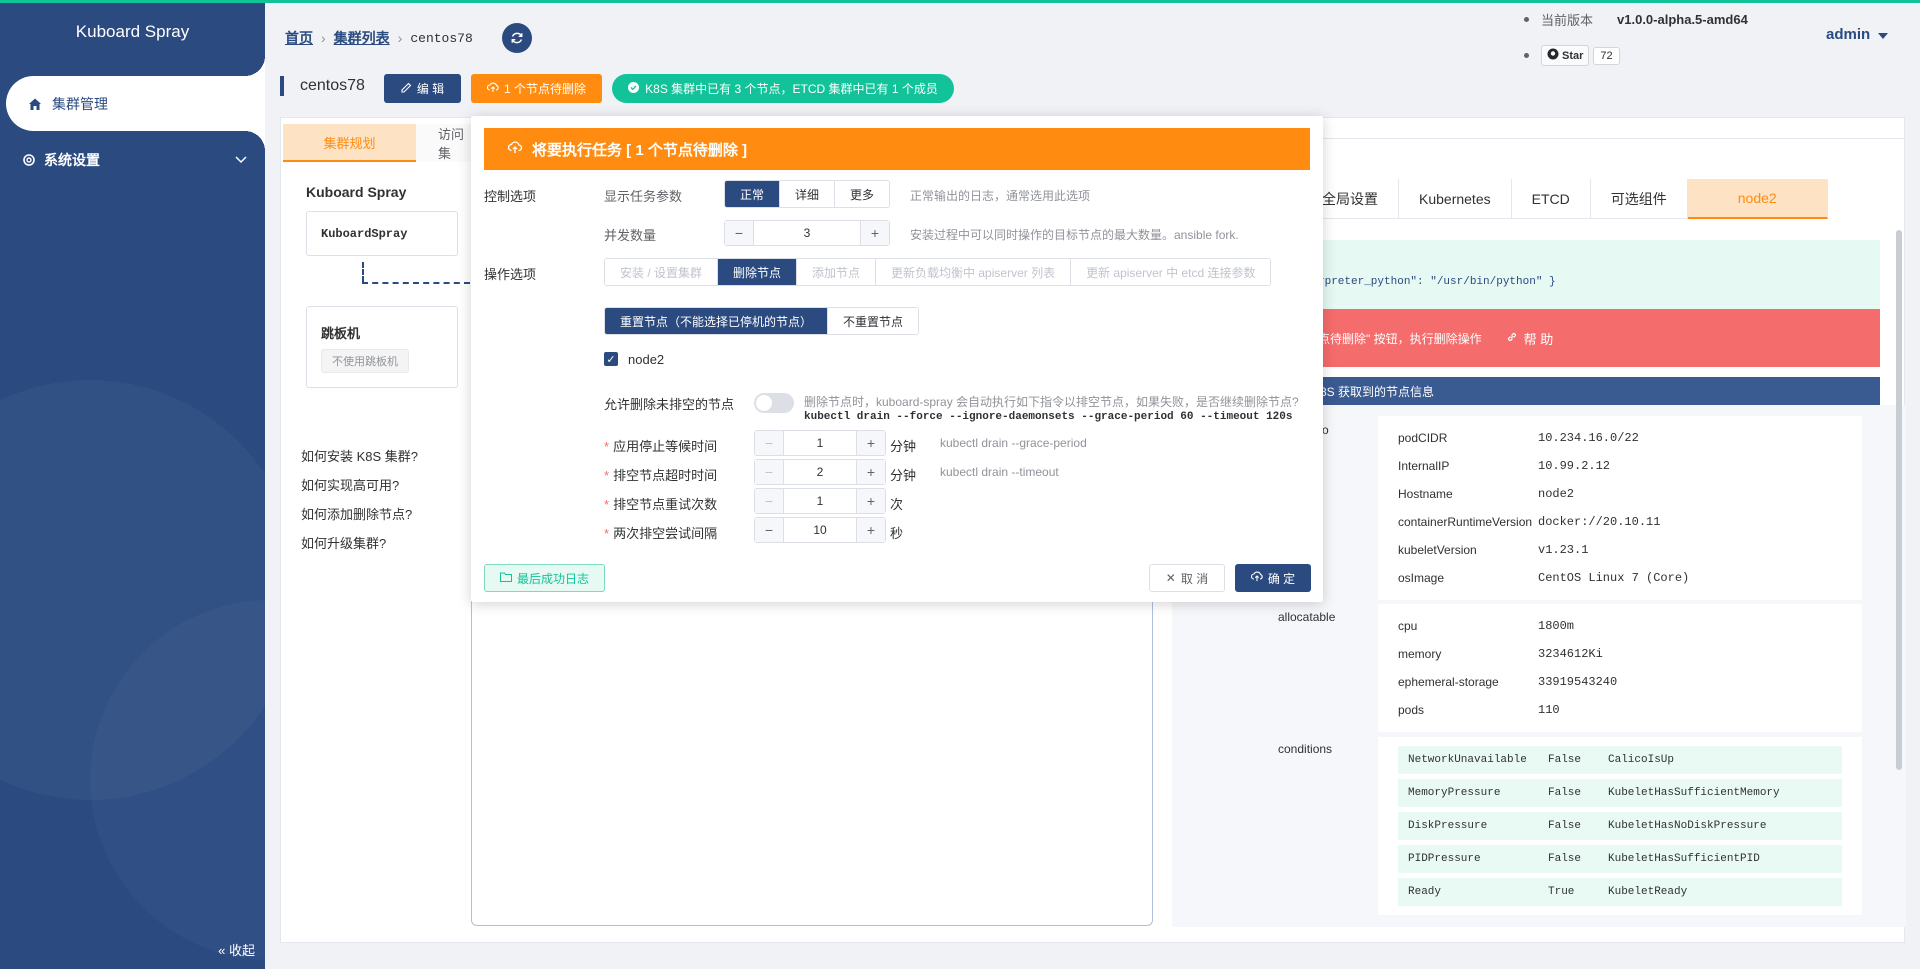 This screenshot has width=1920, height=969. What do you see at coordinates (1899, 500) in the screenshot?
I see `scrollbar` at bounding box center [1899, 500].